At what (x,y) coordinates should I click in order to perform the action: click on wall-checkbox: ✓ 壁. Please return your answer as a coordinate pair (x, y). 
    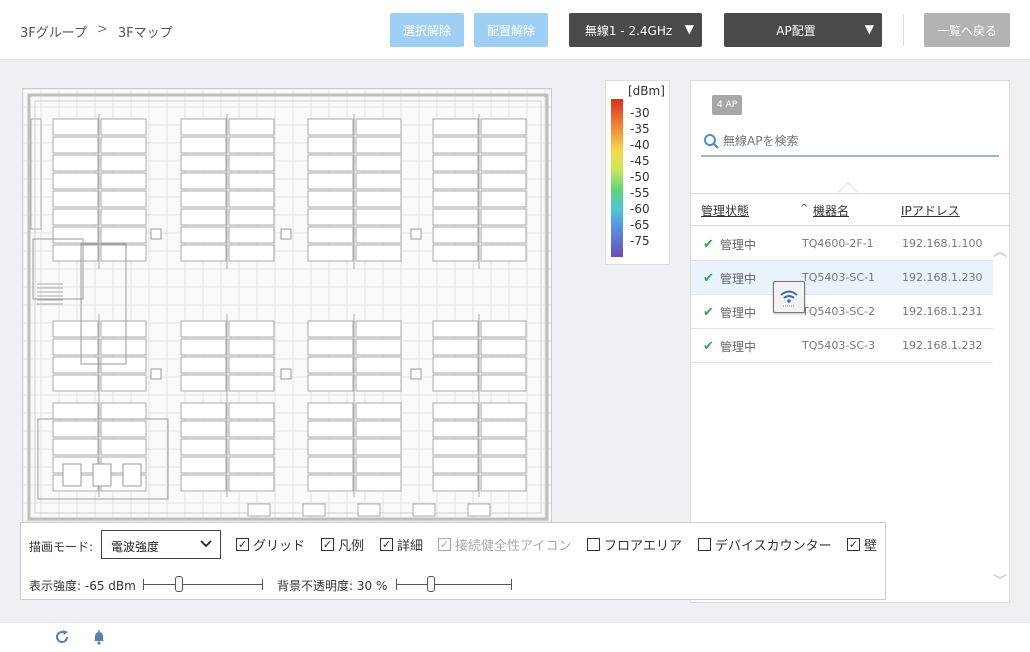
    Looking at the image, I should click on (862, 545).